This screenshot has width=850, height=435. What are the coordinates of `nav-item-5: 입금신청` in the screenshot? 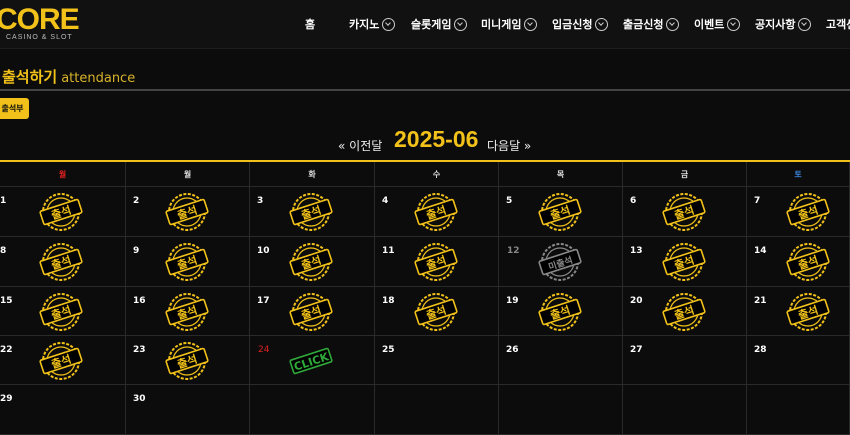 It's located at (580, 24).